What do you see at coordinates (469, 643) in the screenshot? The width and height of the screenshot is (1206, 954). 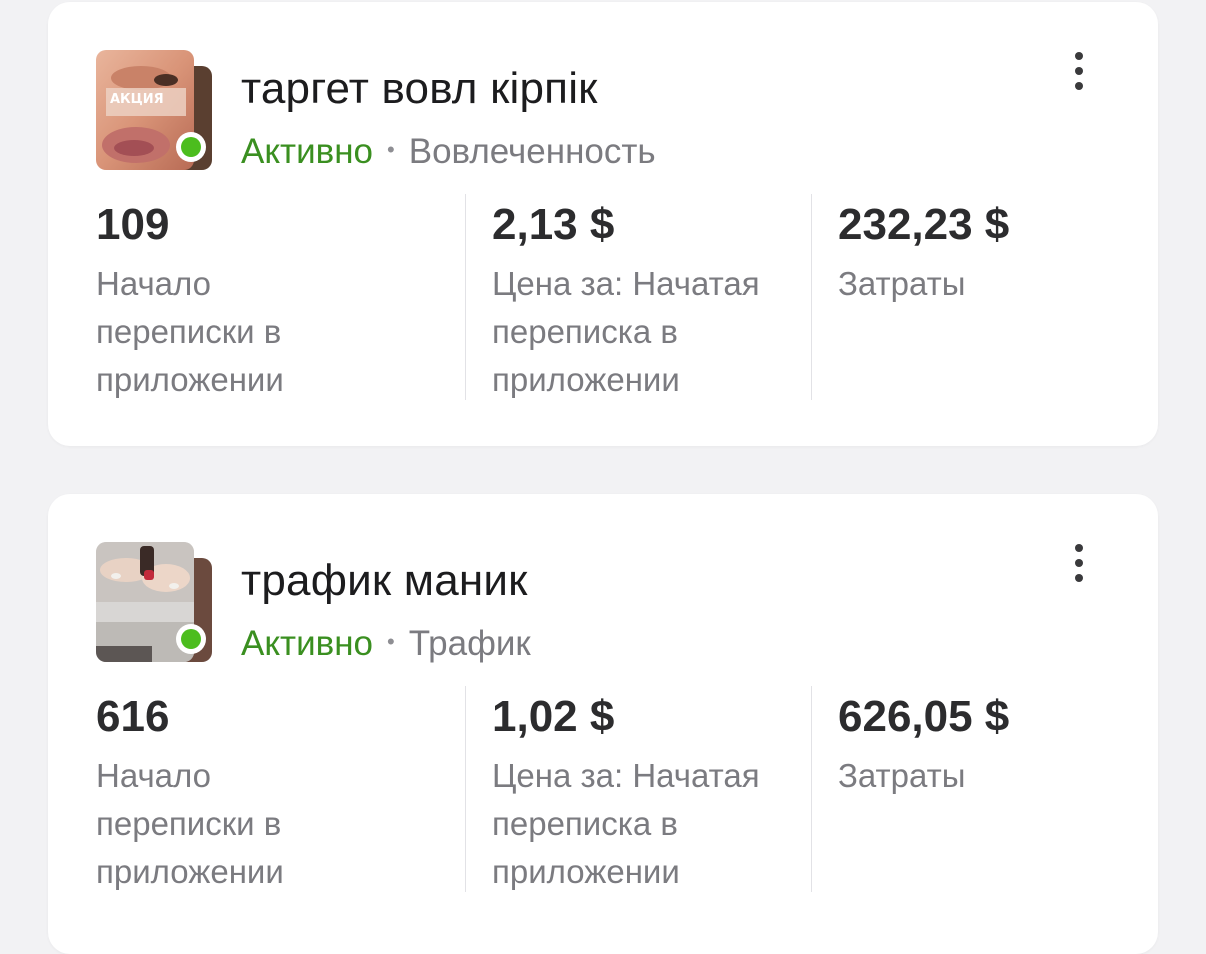 I see `campaign-objective: Трафик` at bounding box center [469, 643].